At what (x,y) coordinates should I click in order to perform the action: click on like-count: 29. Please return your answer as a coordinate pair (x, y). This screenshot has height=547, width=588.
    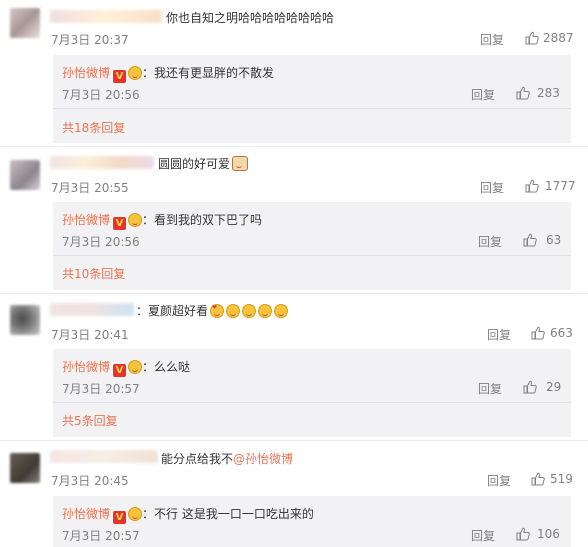
    Looking at the image, I should click on (554, 387).